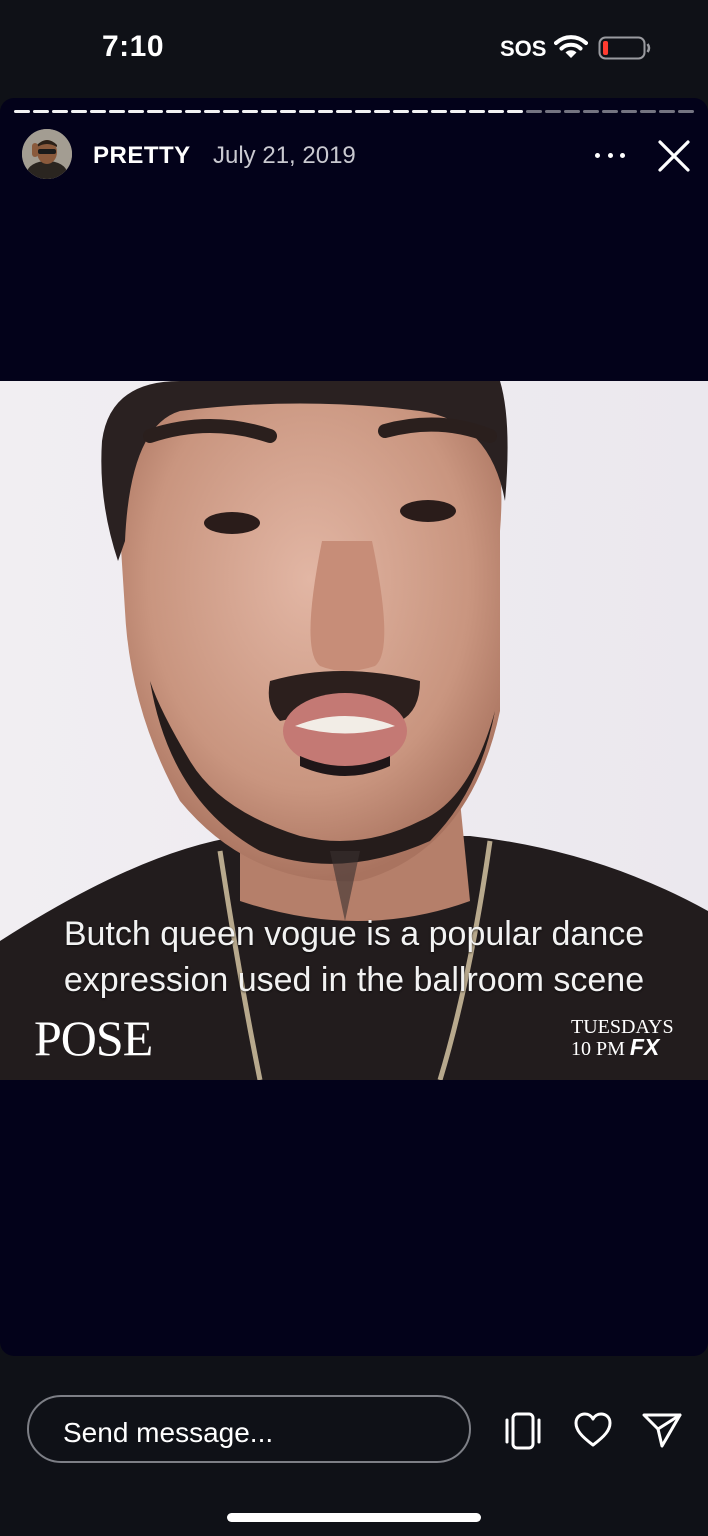 Image resolution: width=708 pixels, height=1536 pixels. What do you see at coordinates (354, 48) in the screenshot?
I see `status-bar: 7:10 SOS` at bounding box center [354, 48].